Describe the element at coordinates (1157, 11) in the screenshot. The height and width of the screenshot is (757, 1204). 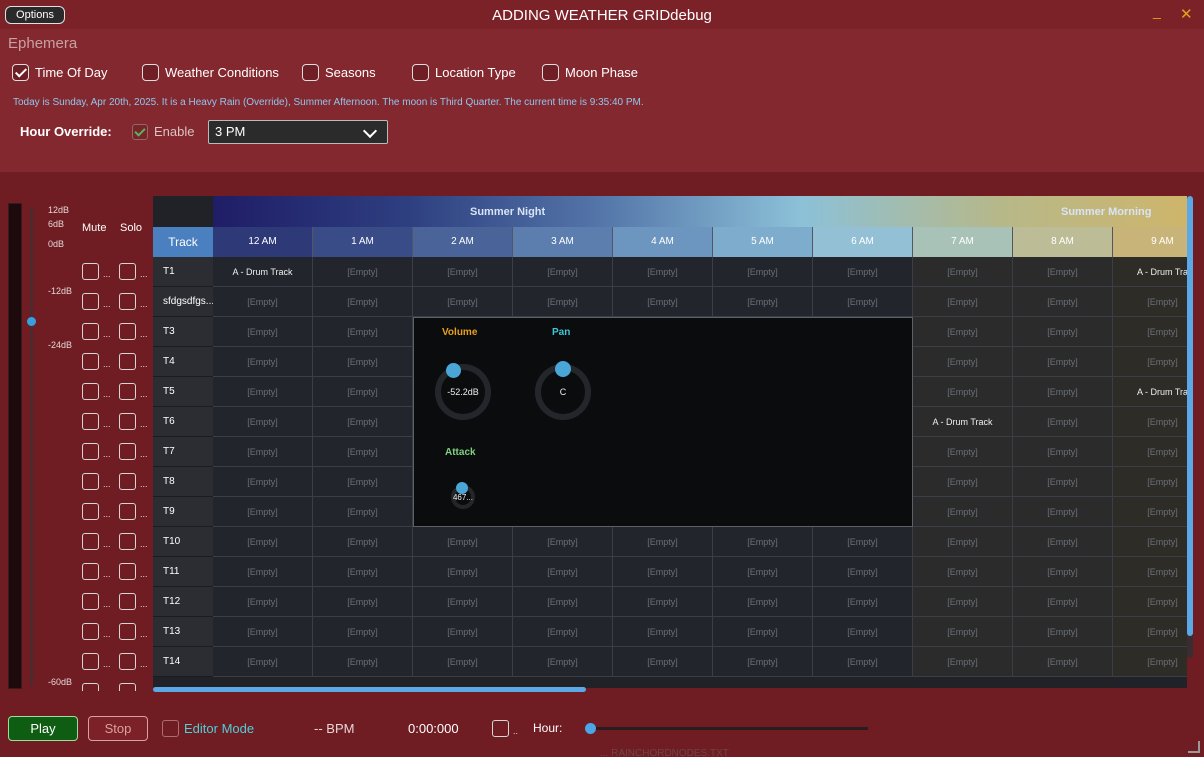
I see `minimize-icon: _` at that location.